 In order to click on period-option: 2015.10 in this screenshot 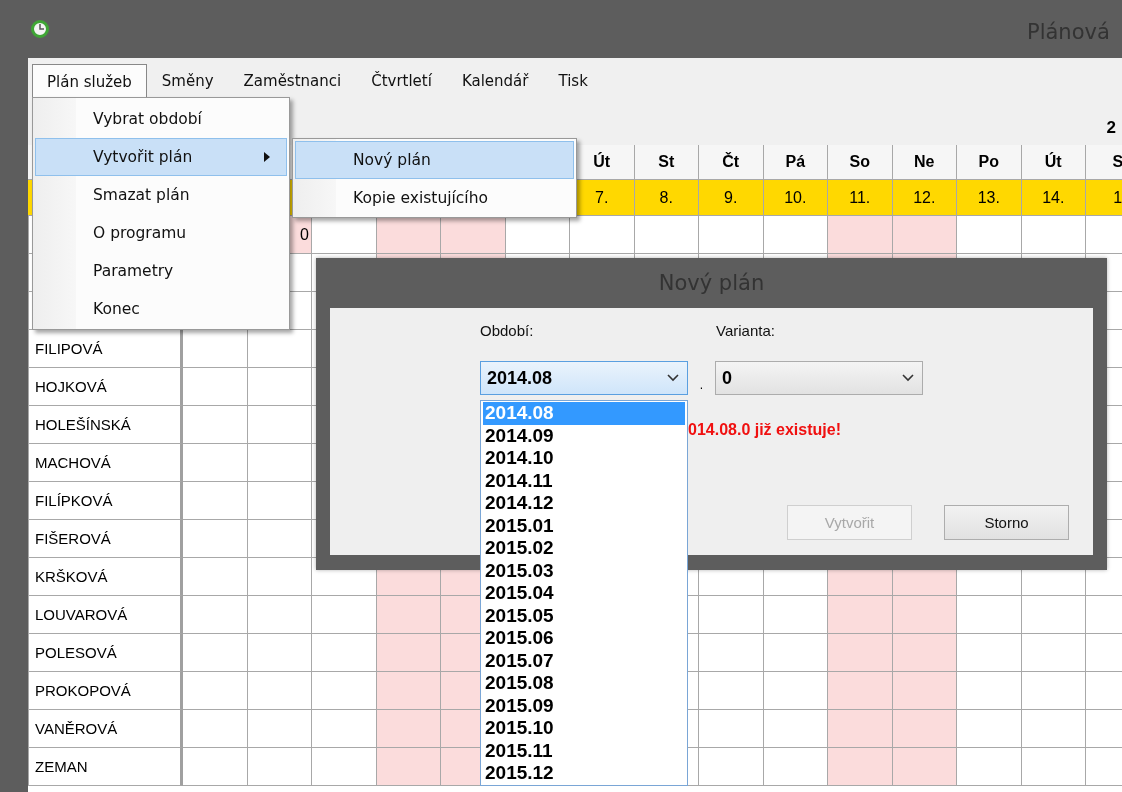, I will do `click(584, 728)`.